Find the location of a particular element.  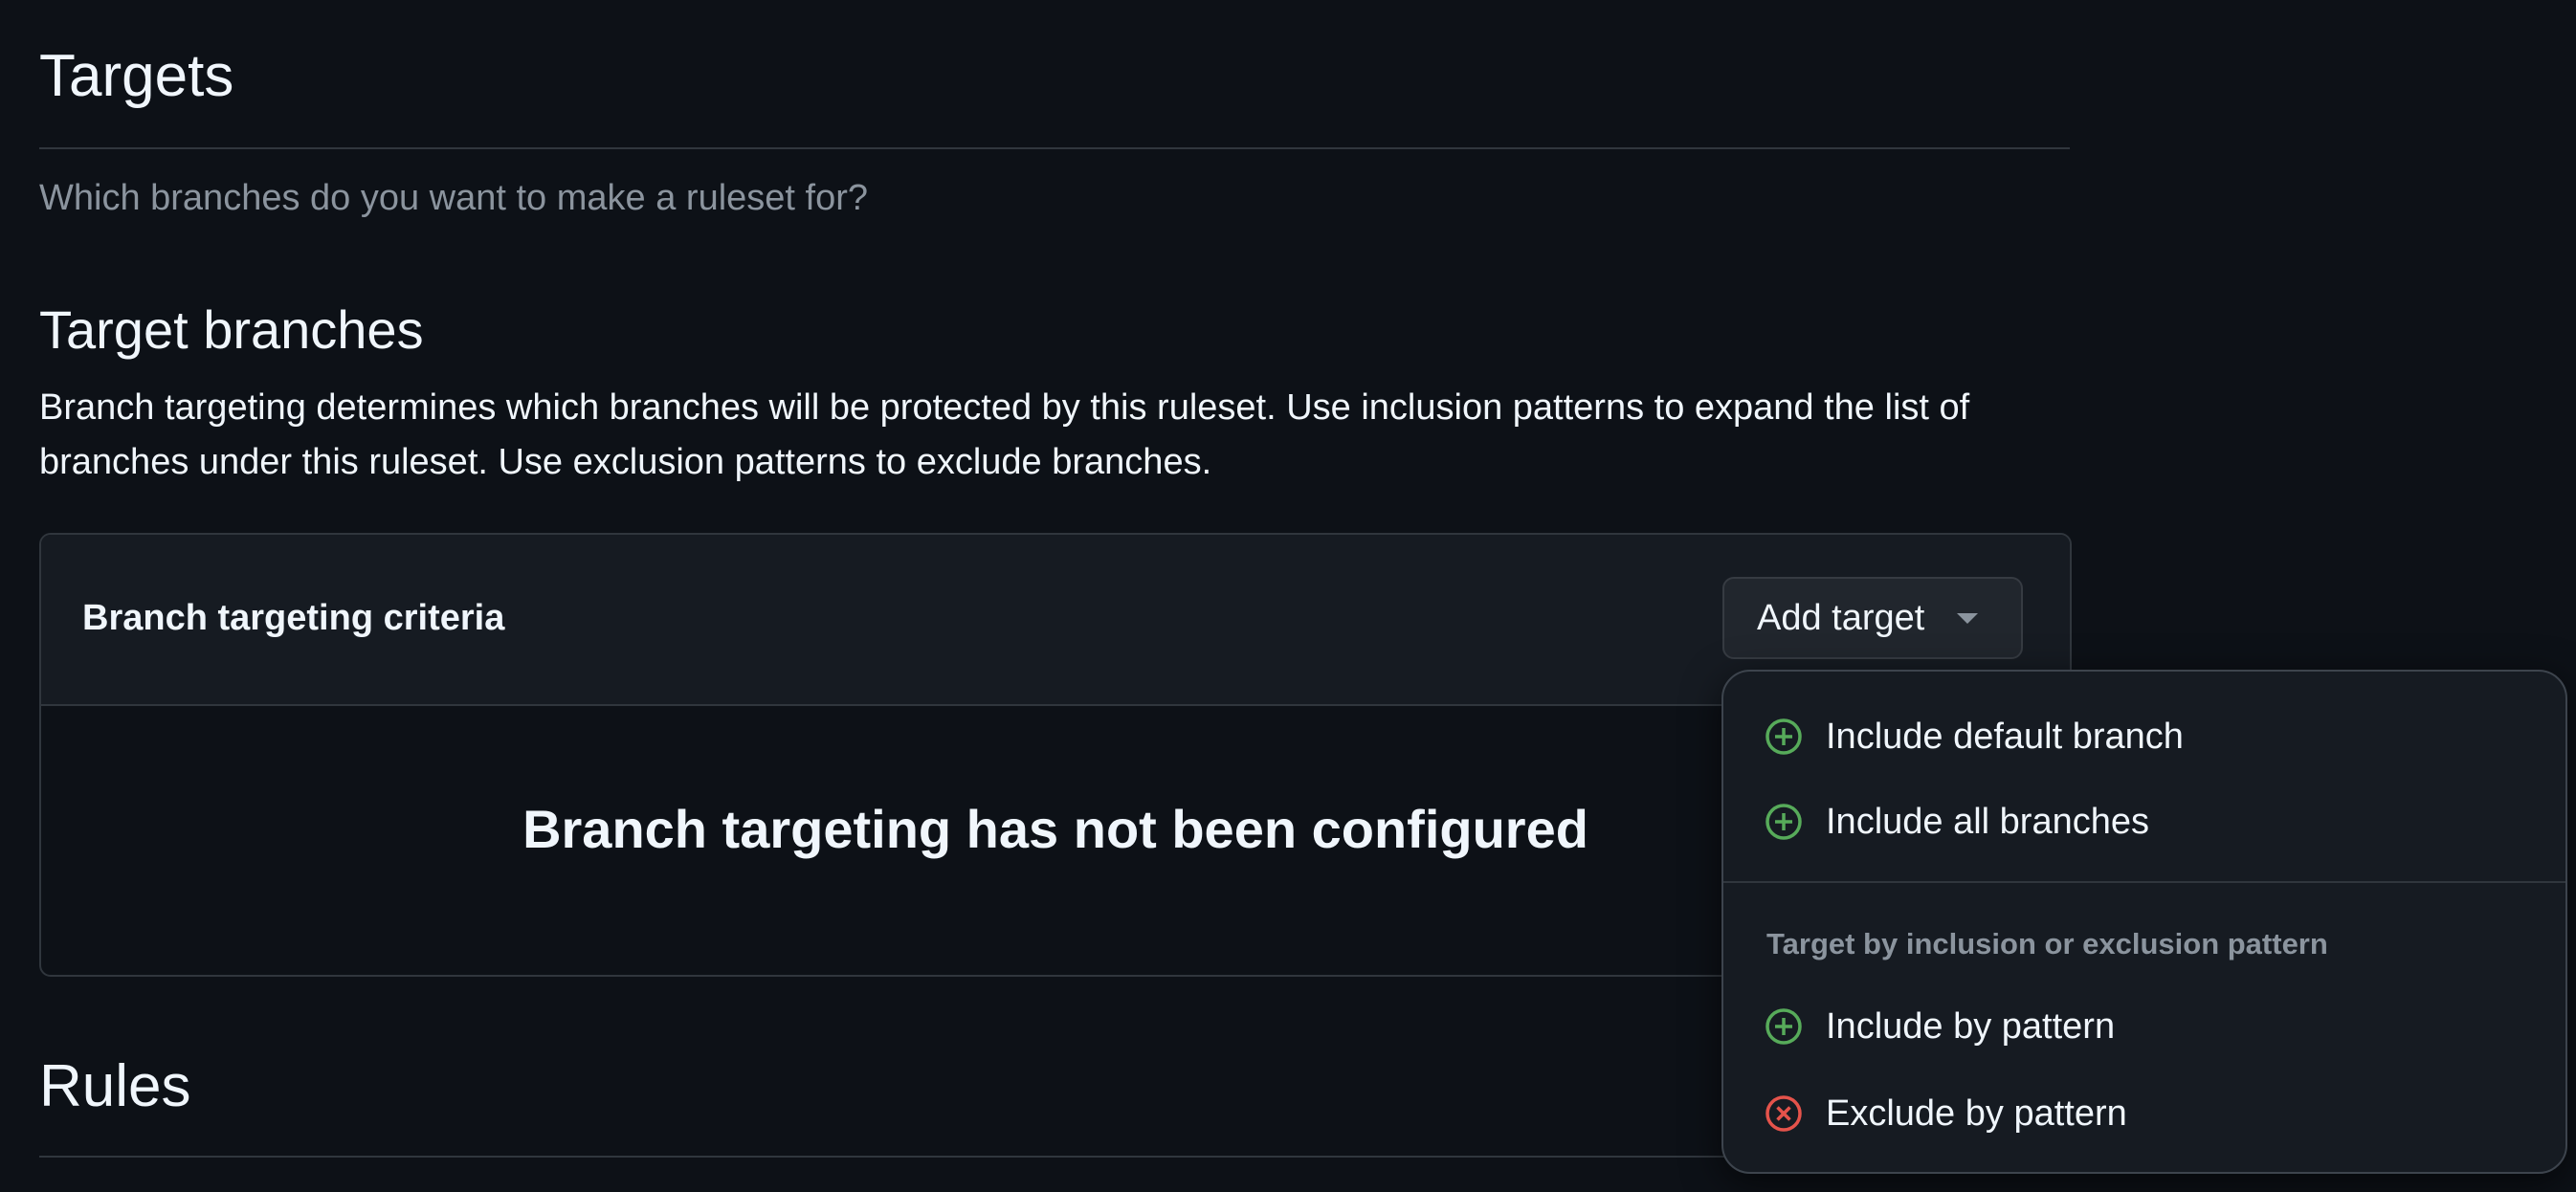

divider is located at coordinates (1054, 148).